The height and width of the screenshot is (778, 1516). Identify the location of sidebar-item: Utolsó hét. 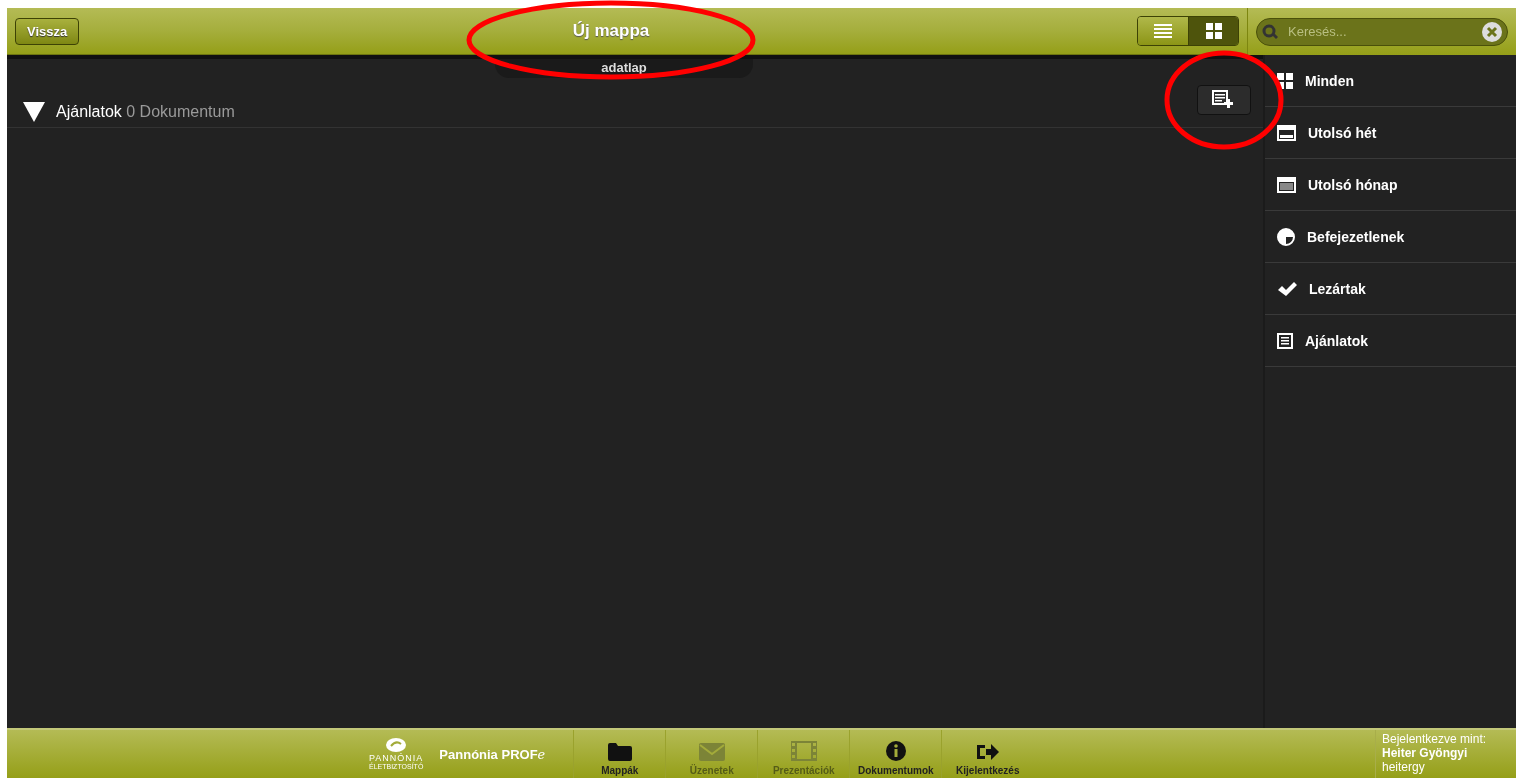
(1390, 133).